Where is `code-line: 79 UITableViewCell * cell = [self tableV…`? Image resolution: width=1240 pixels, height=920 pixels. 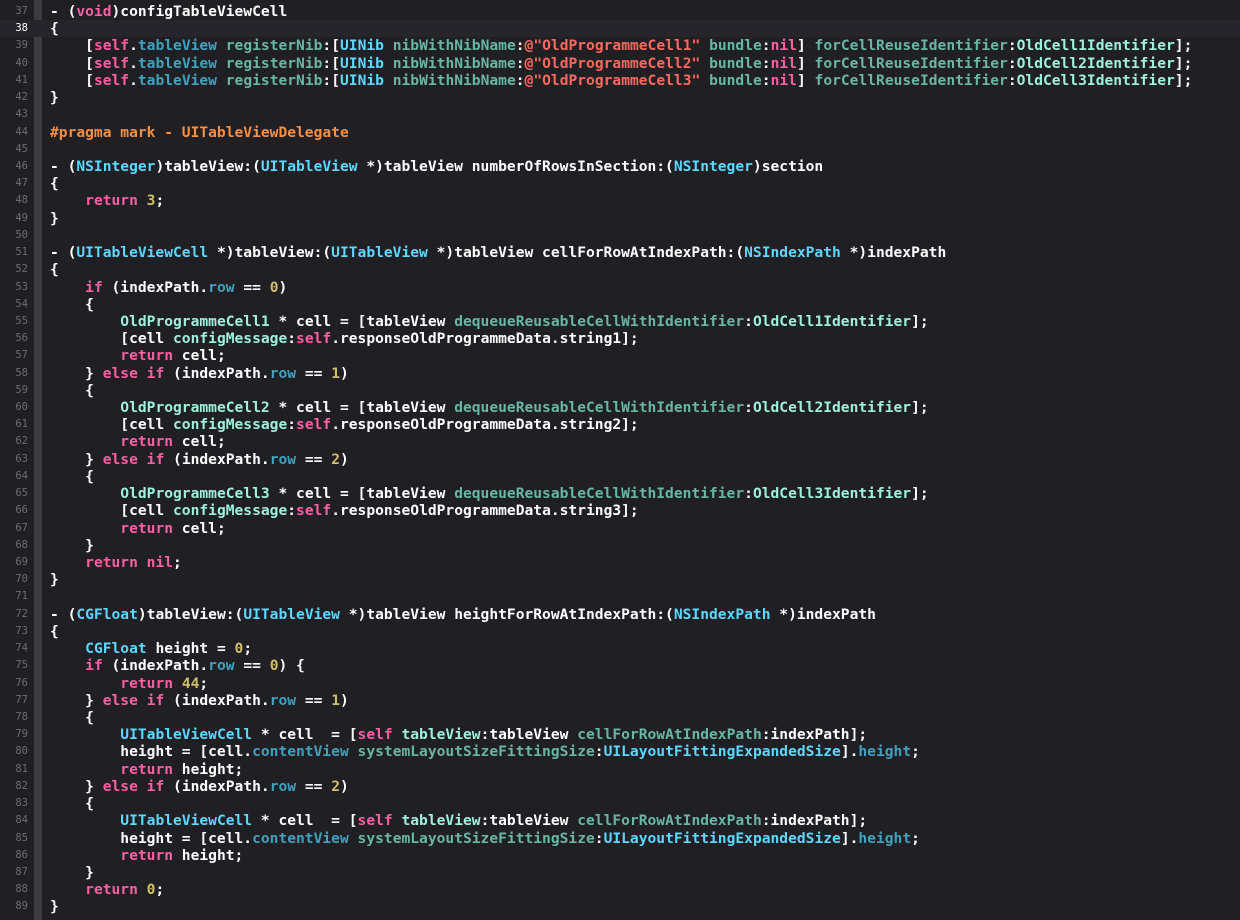 code-line: 79 UITableViewCell * cell = [self tableV… is located at coordinates (620, 734).